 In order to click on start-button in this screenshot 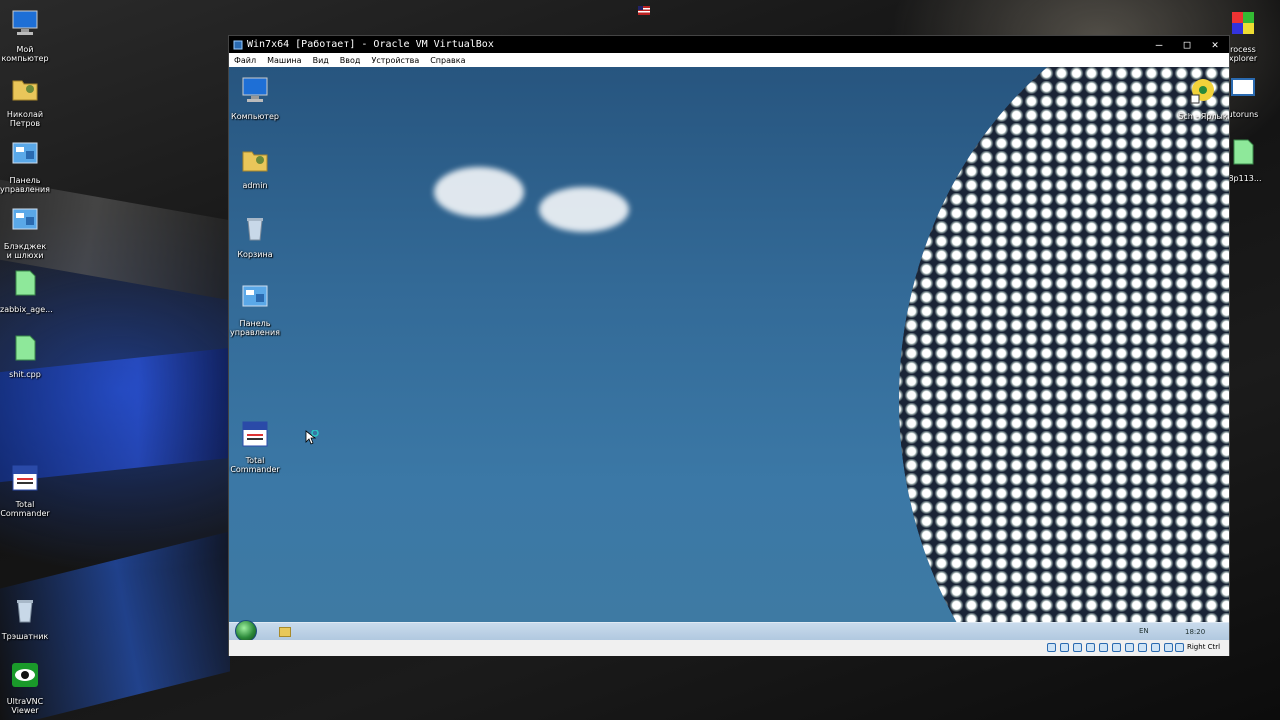, I will do `click(246, 631)`.